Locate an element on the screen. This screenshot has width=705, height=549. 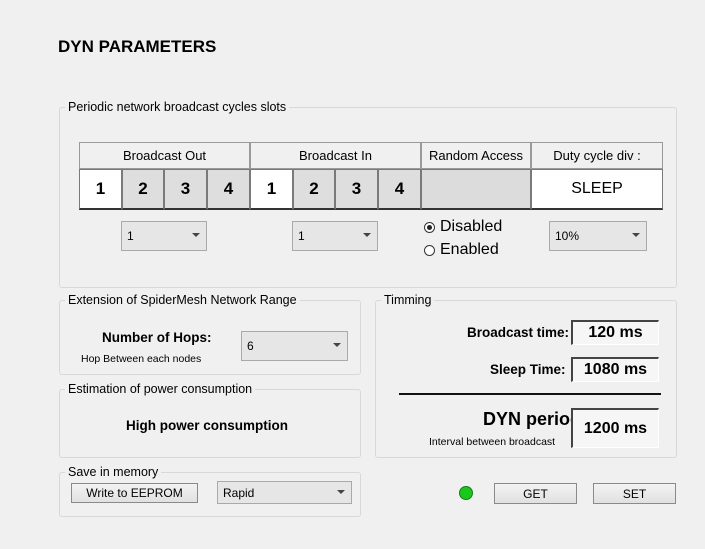
set-button: SET is located at coordinates (634, 493).